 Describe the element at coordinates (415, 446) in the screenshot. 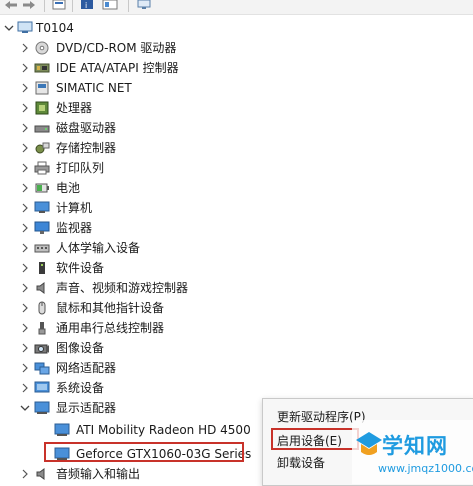

I see `watermark-brand: 学知网` at that location.